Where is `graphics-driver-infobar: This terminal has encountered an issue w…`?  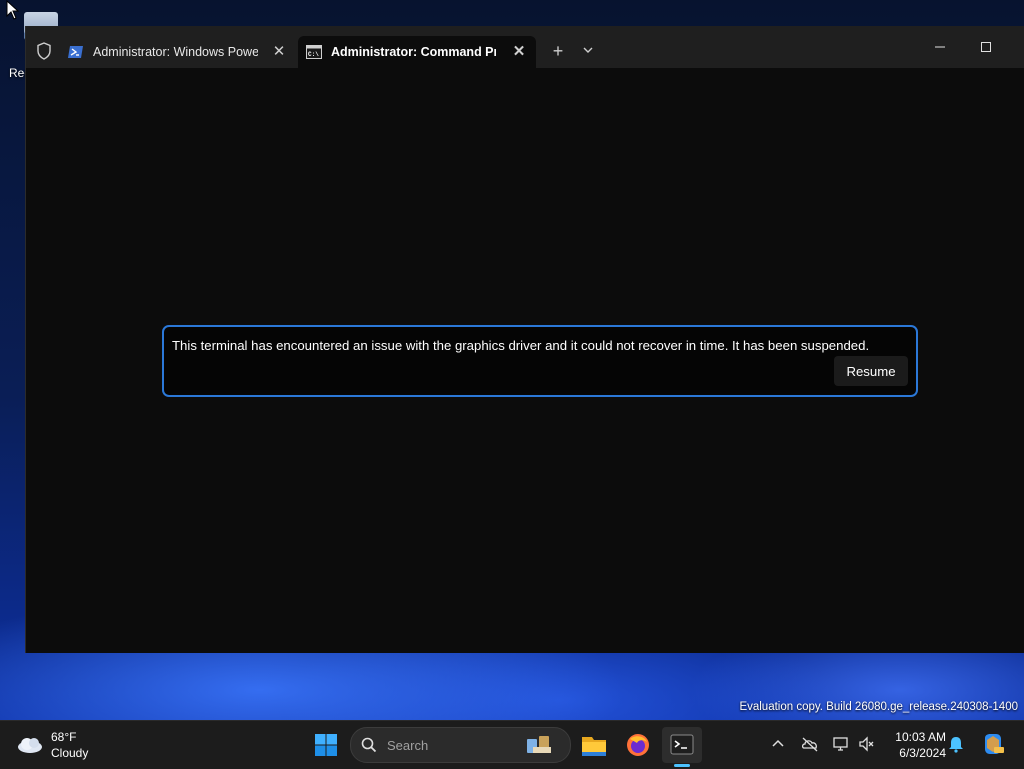 graphics-driver-infobar: This terminal has encountered an issue w… is located at coordinates (540, 361).